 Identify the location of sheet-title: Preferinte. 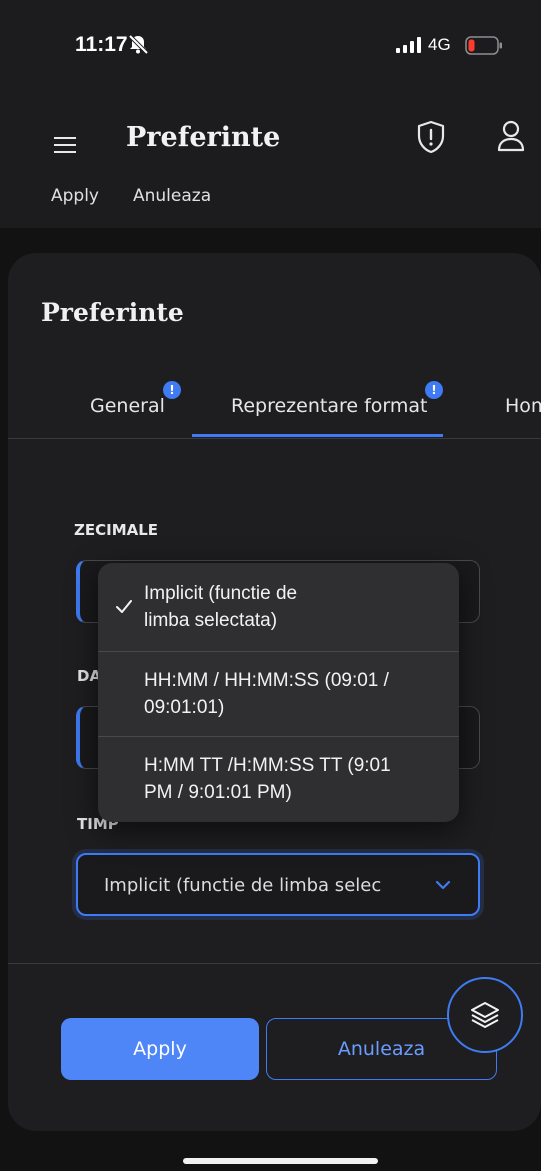
(112, 312).